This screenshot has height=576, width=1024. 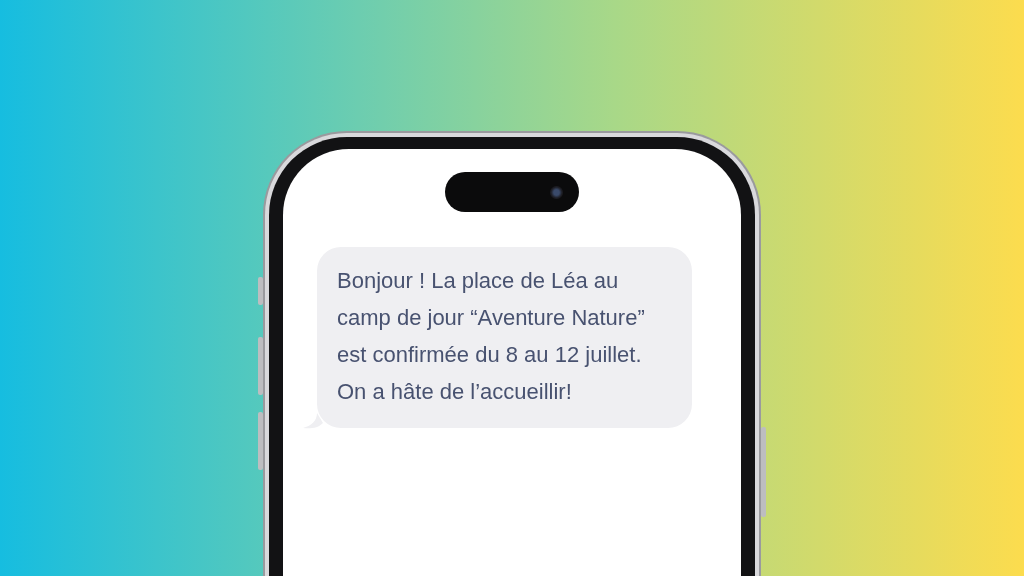 What do you see at coordinates (556, 192) in the screenshot?
I see `camera-icon` at bounding box center [556, 192].